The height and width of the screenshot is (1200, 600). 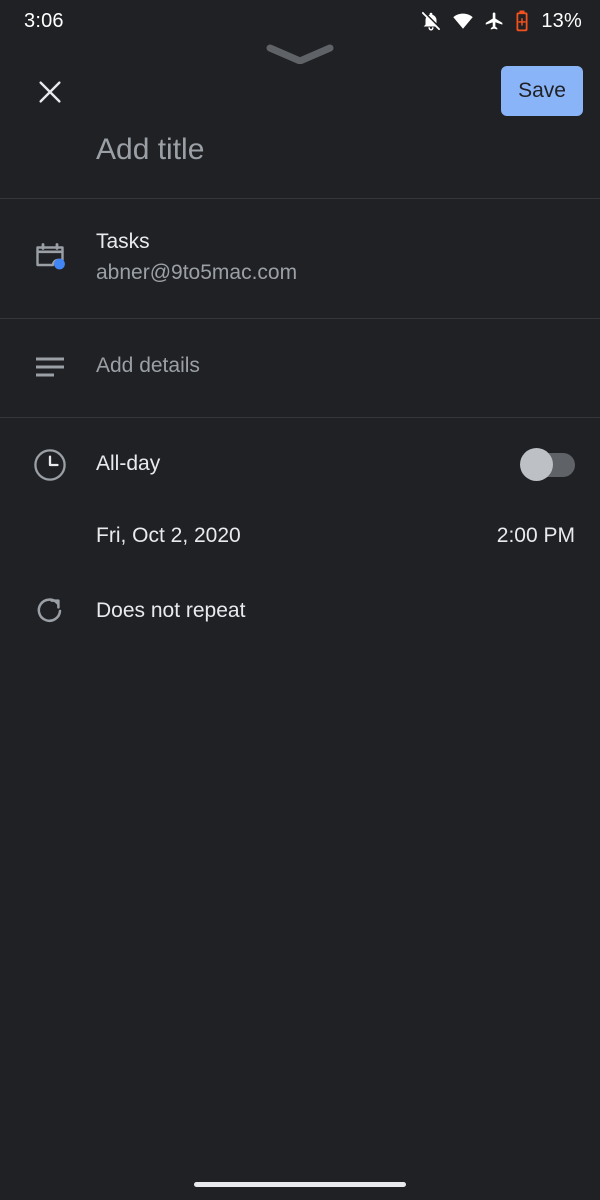 What do you see at coordinates (168, 536) in the screenshot?
I see `start-date-button: Fri, Oct 2, 2020` at bounding box center [168, 536].